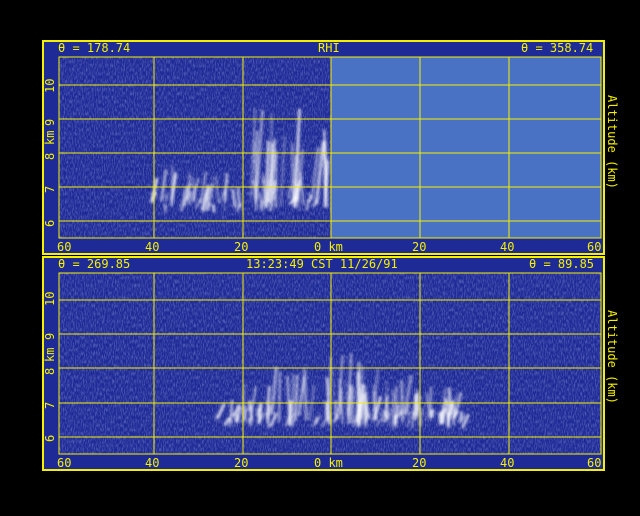 This screenshot has height=516, width=640. I want to click on bottom-xtick: 0 km, so click(328, 463).